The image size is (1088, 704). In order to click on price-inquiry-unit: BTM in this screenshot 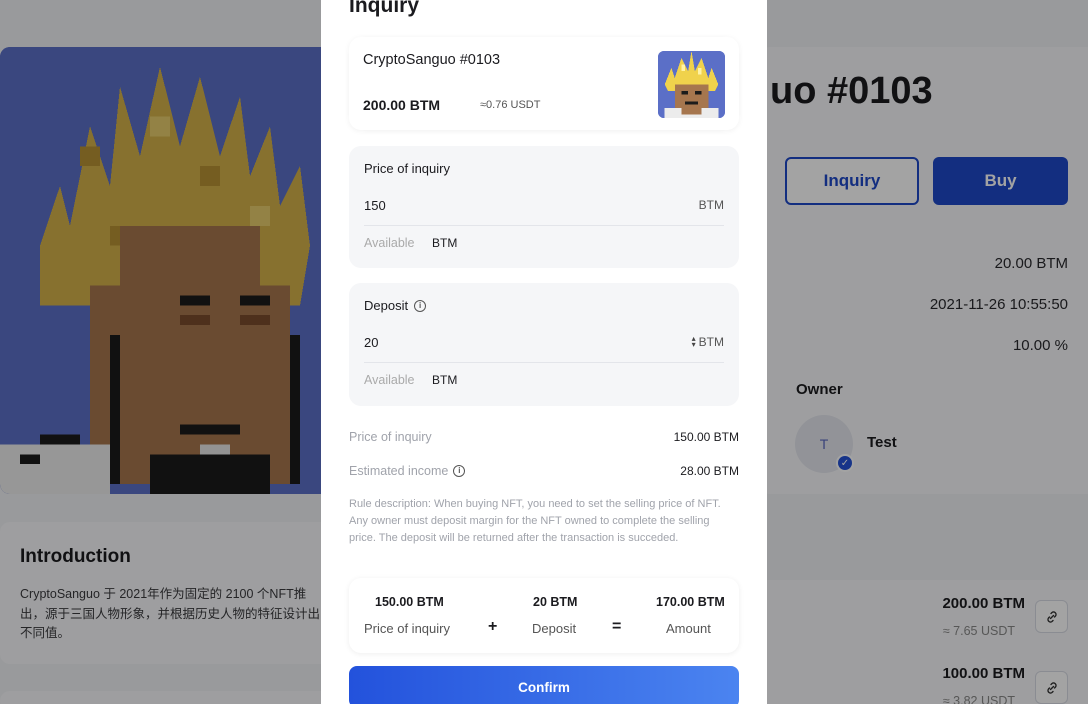, I will do `click(711, 205)`.